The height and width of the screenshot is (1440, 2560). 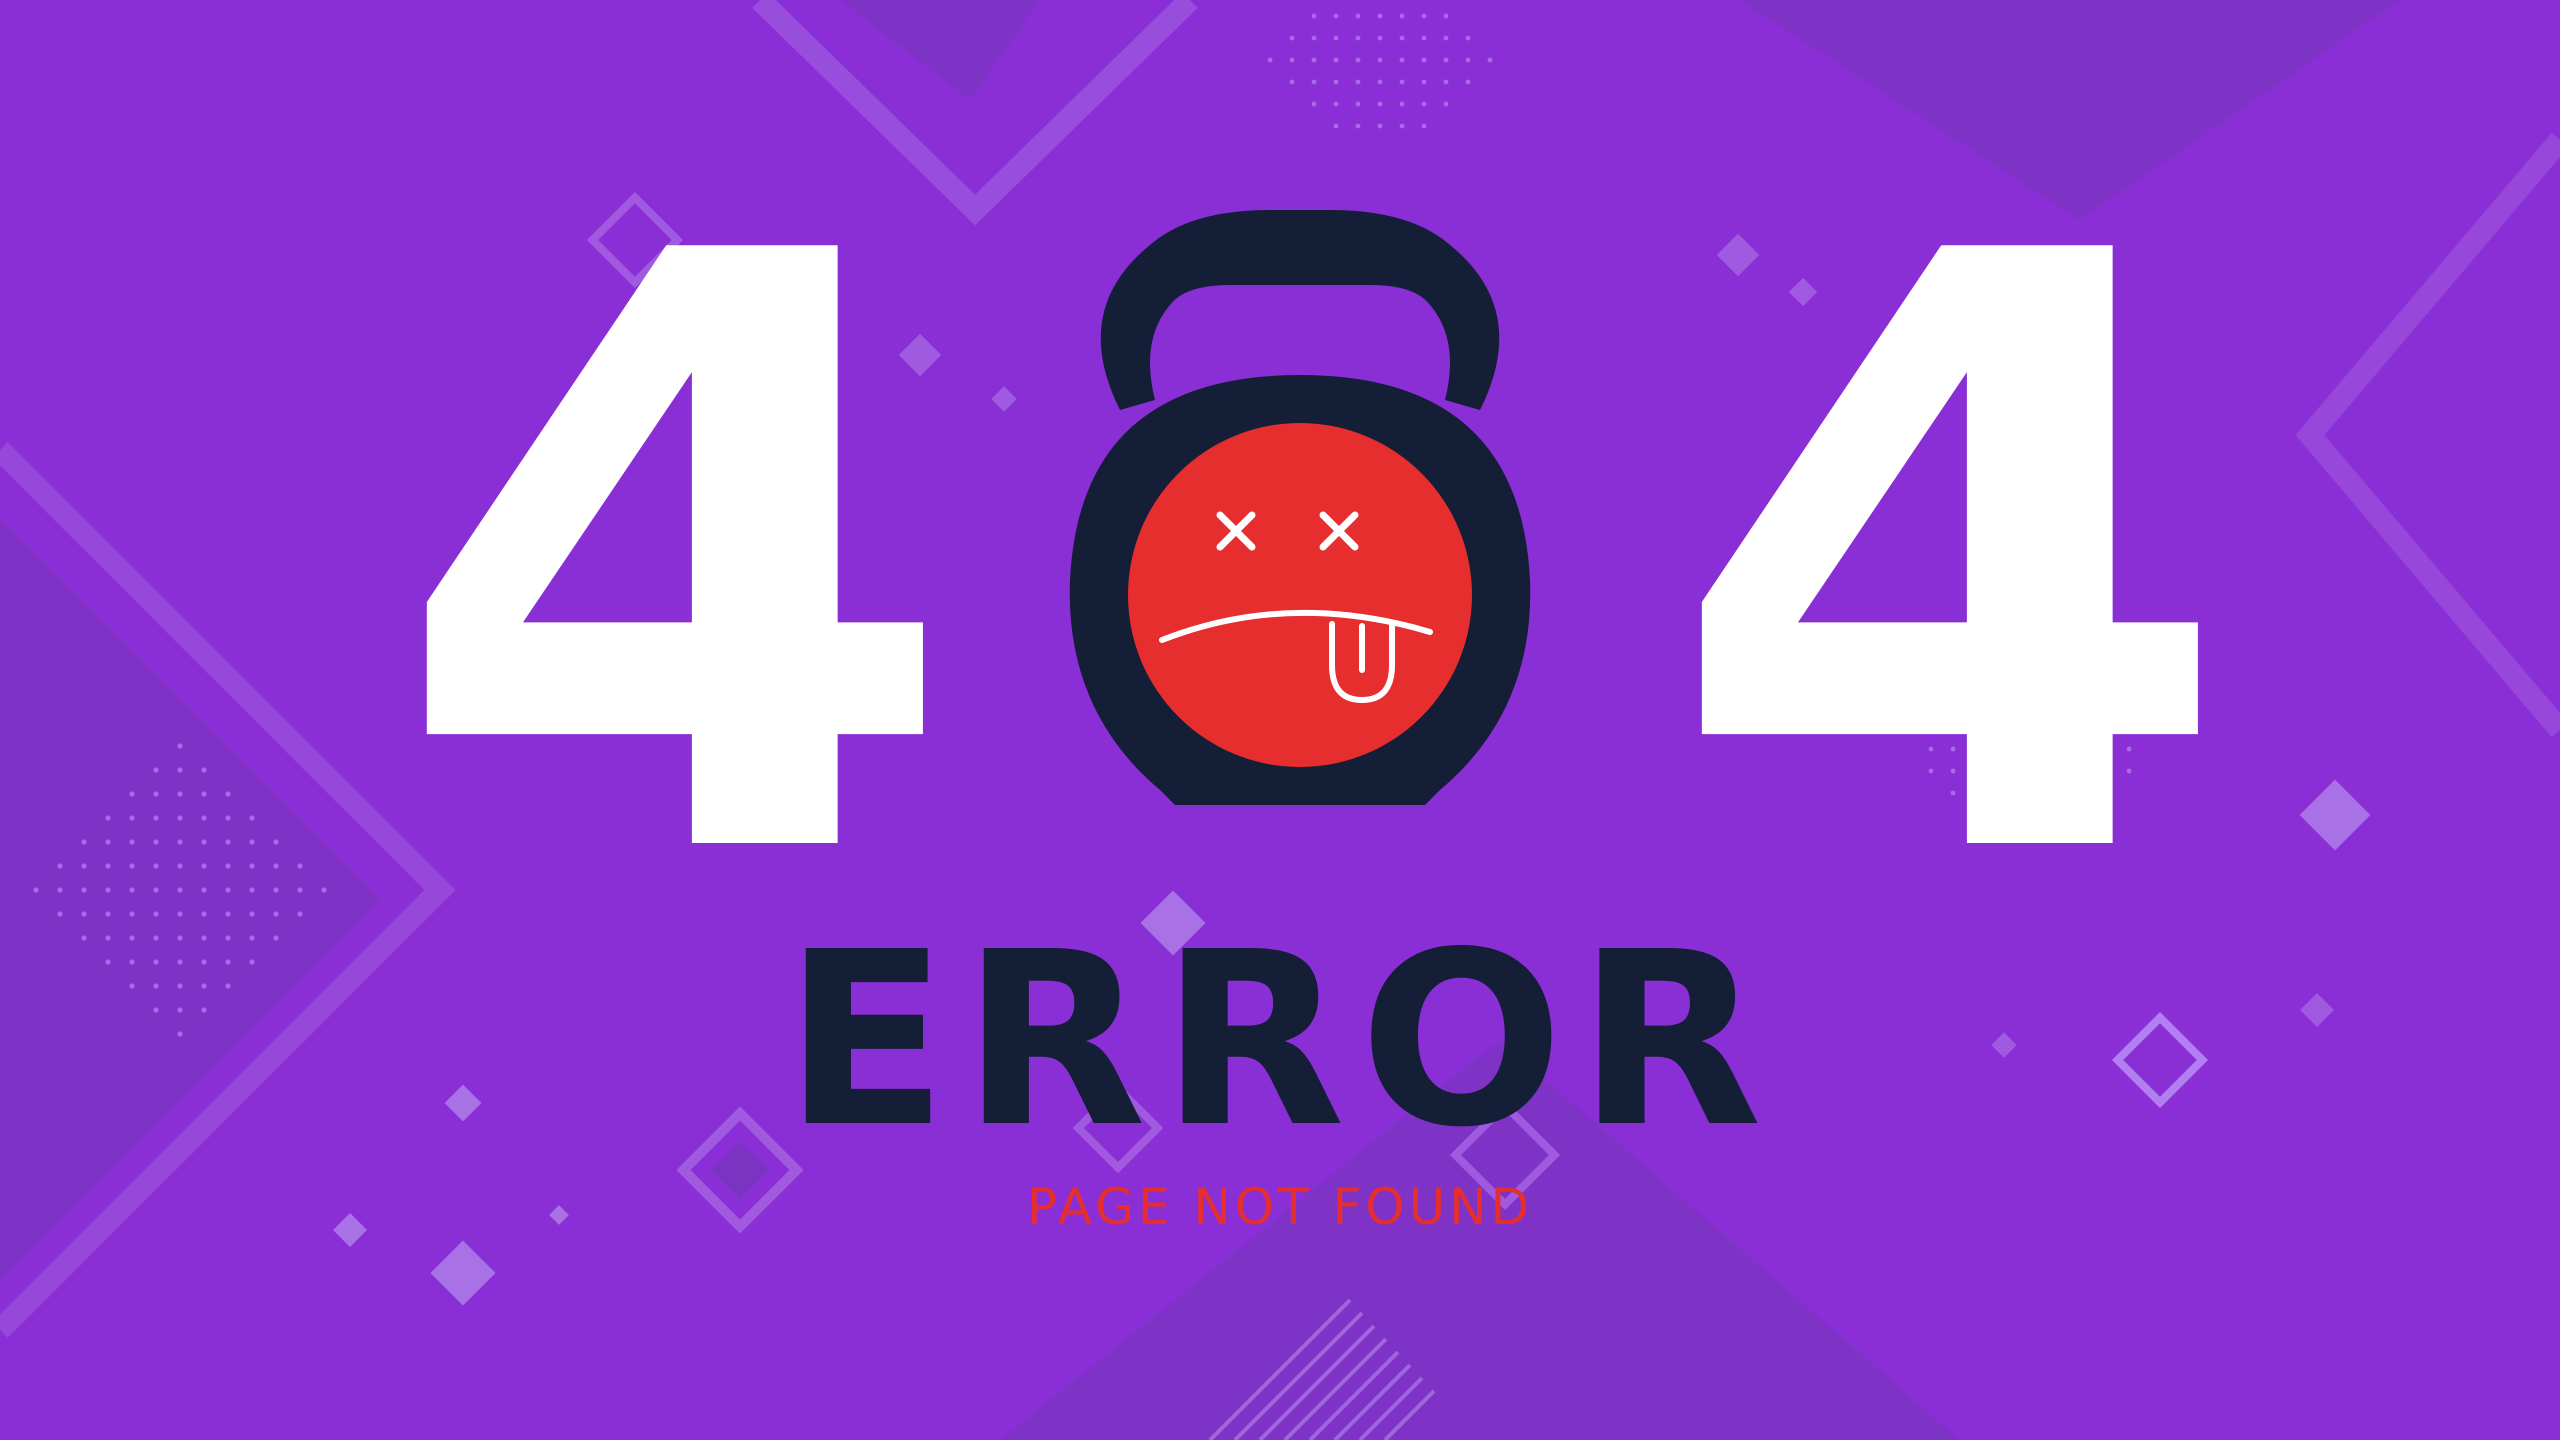 What do you see at coordinates (2427, 435) in the screenshot?
I see `bg-chevron-outline` at bounding box center [2427, 435].